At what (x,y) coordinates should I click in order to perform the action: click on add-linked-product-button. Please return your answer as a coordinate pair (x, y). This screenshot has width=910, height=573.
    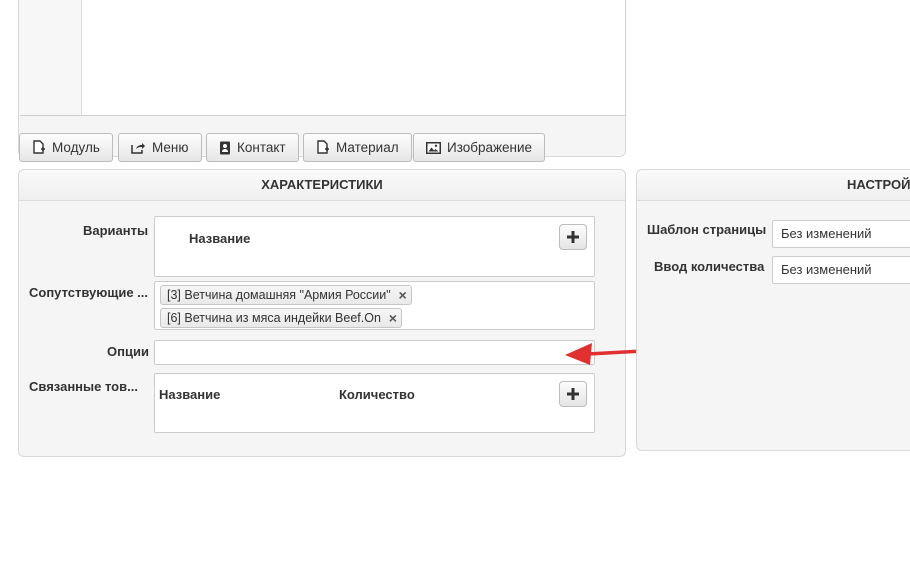
    Looking at the image, I should click on (573, 394).